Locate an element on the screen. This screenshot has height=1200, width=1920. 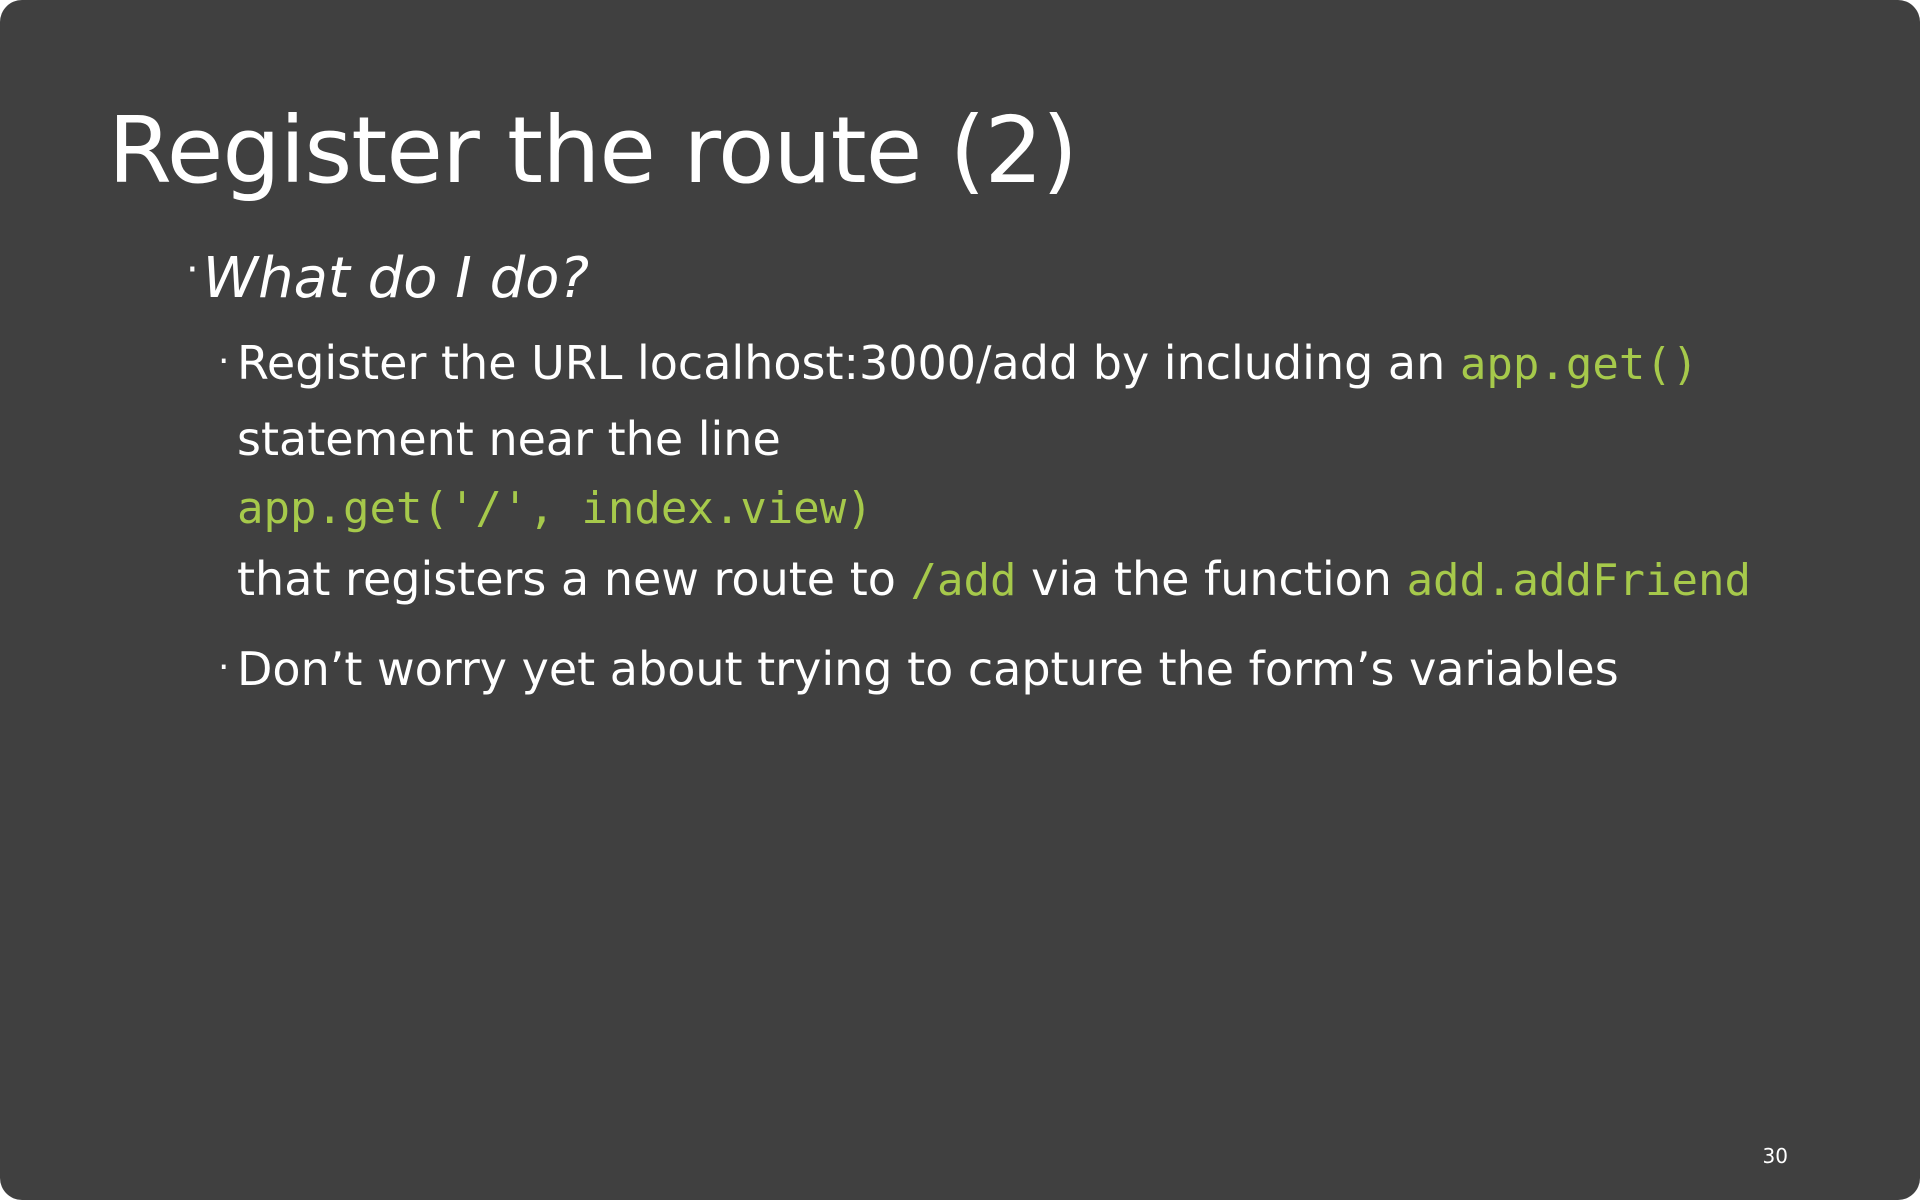
code-snippet: app.get() is located at coordinates (1579, 364).